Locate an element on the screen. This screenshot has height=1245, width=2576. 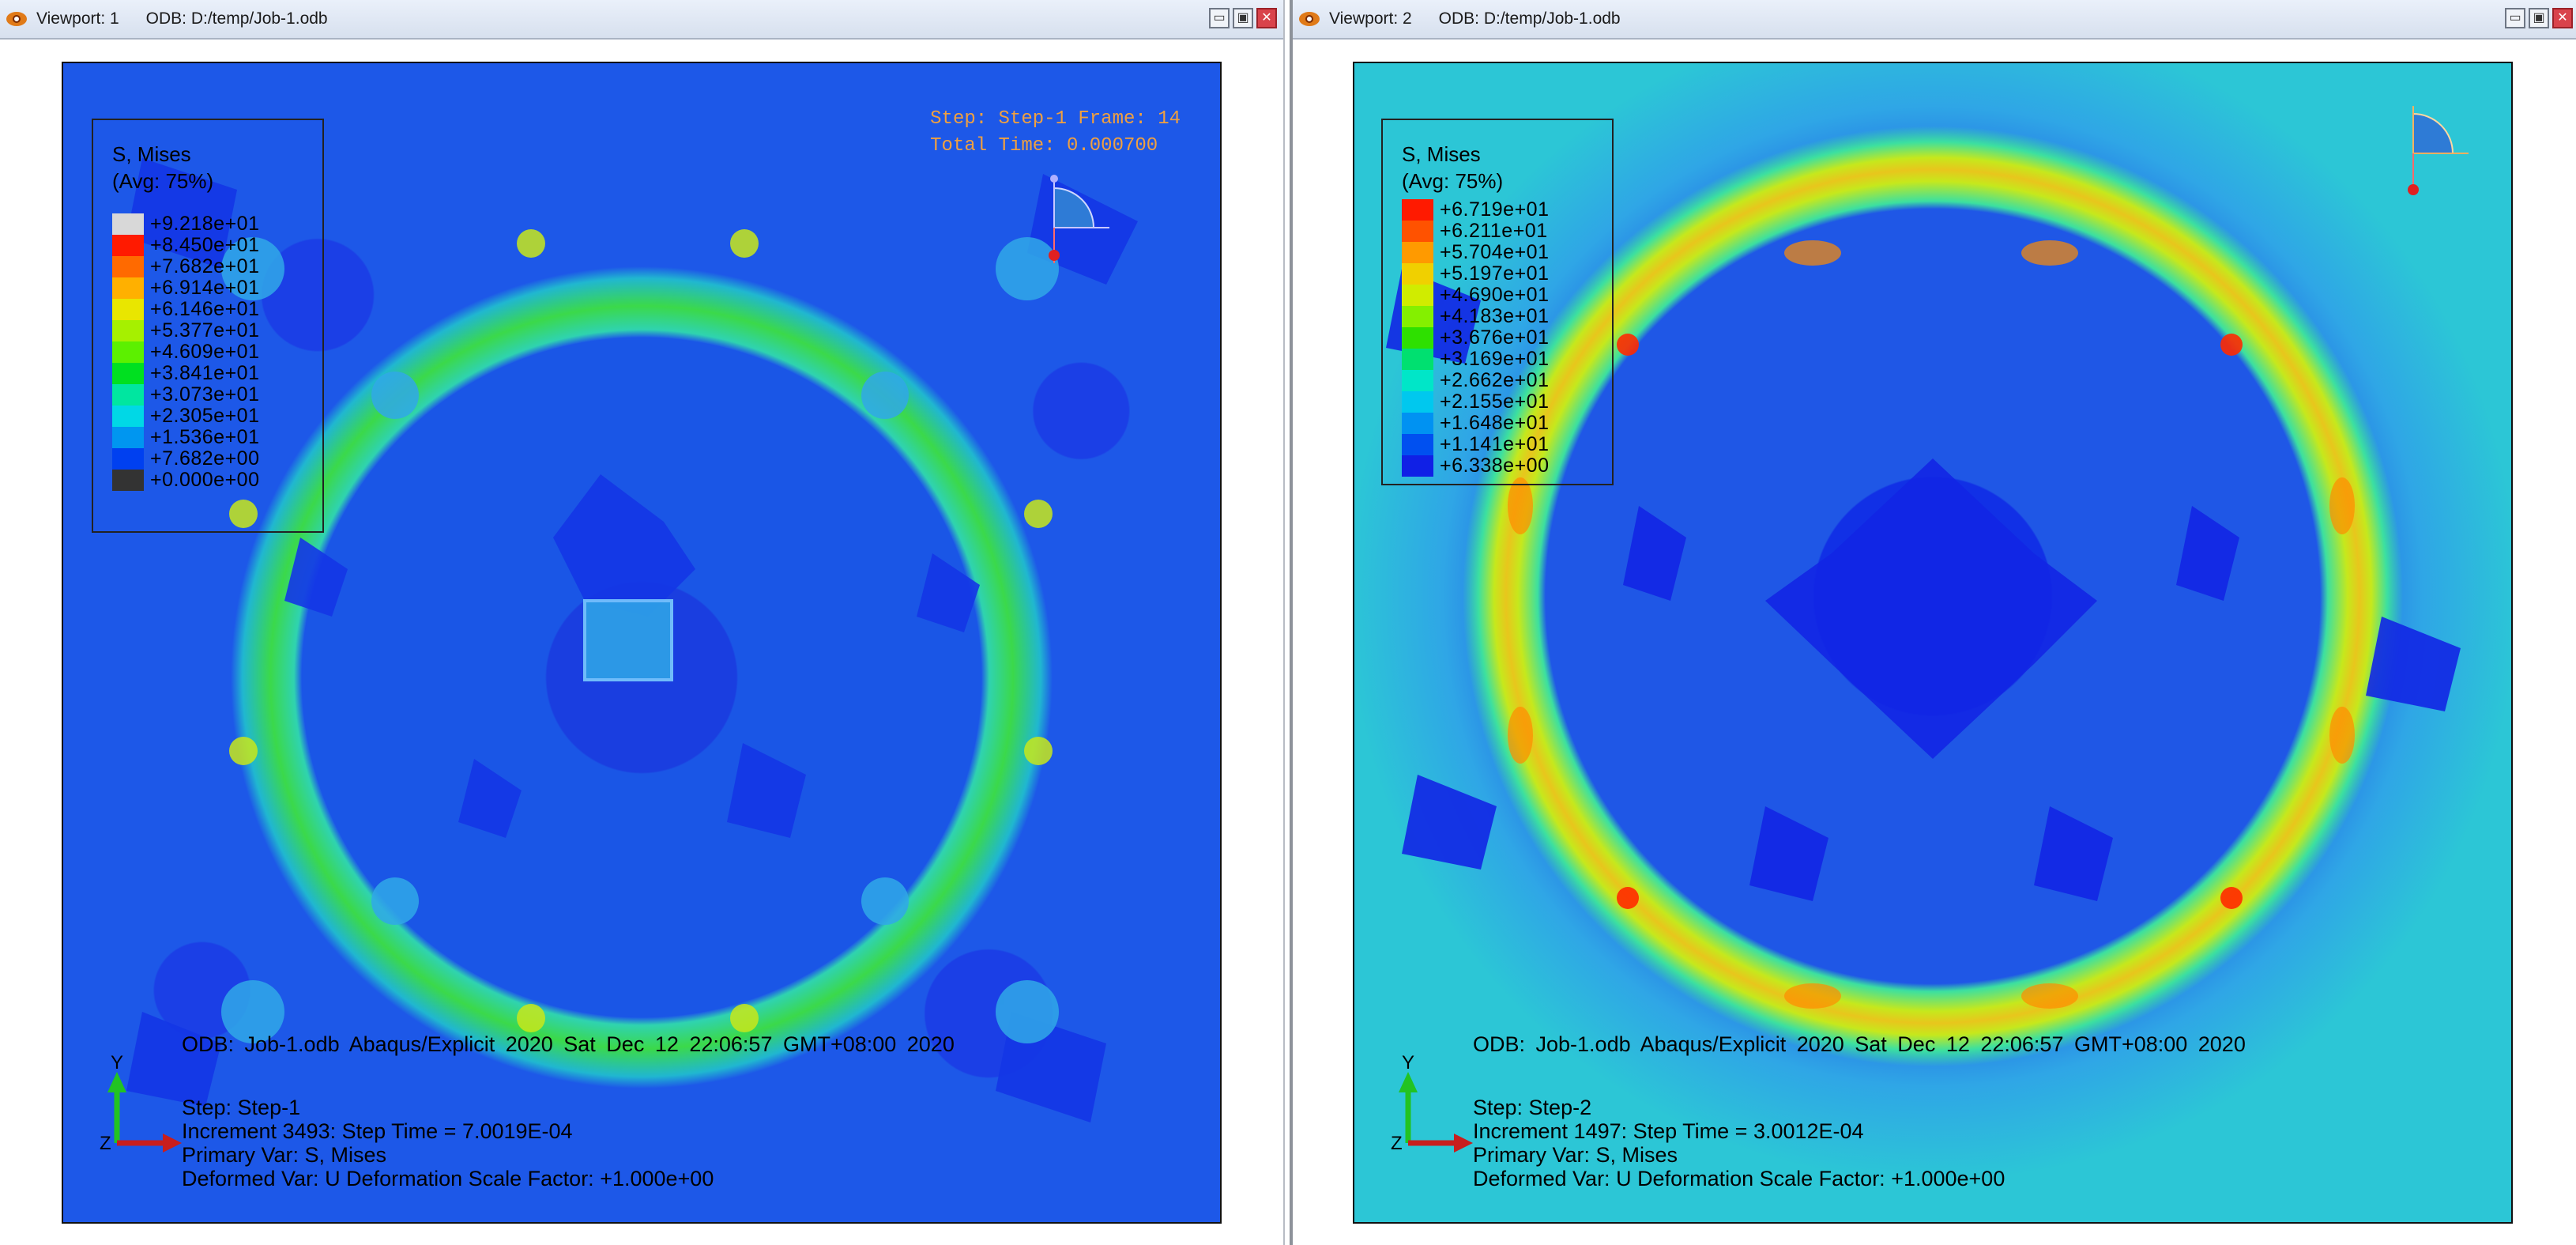
legend-row: +6.338e+00 is located at coordinates (1475, 466).